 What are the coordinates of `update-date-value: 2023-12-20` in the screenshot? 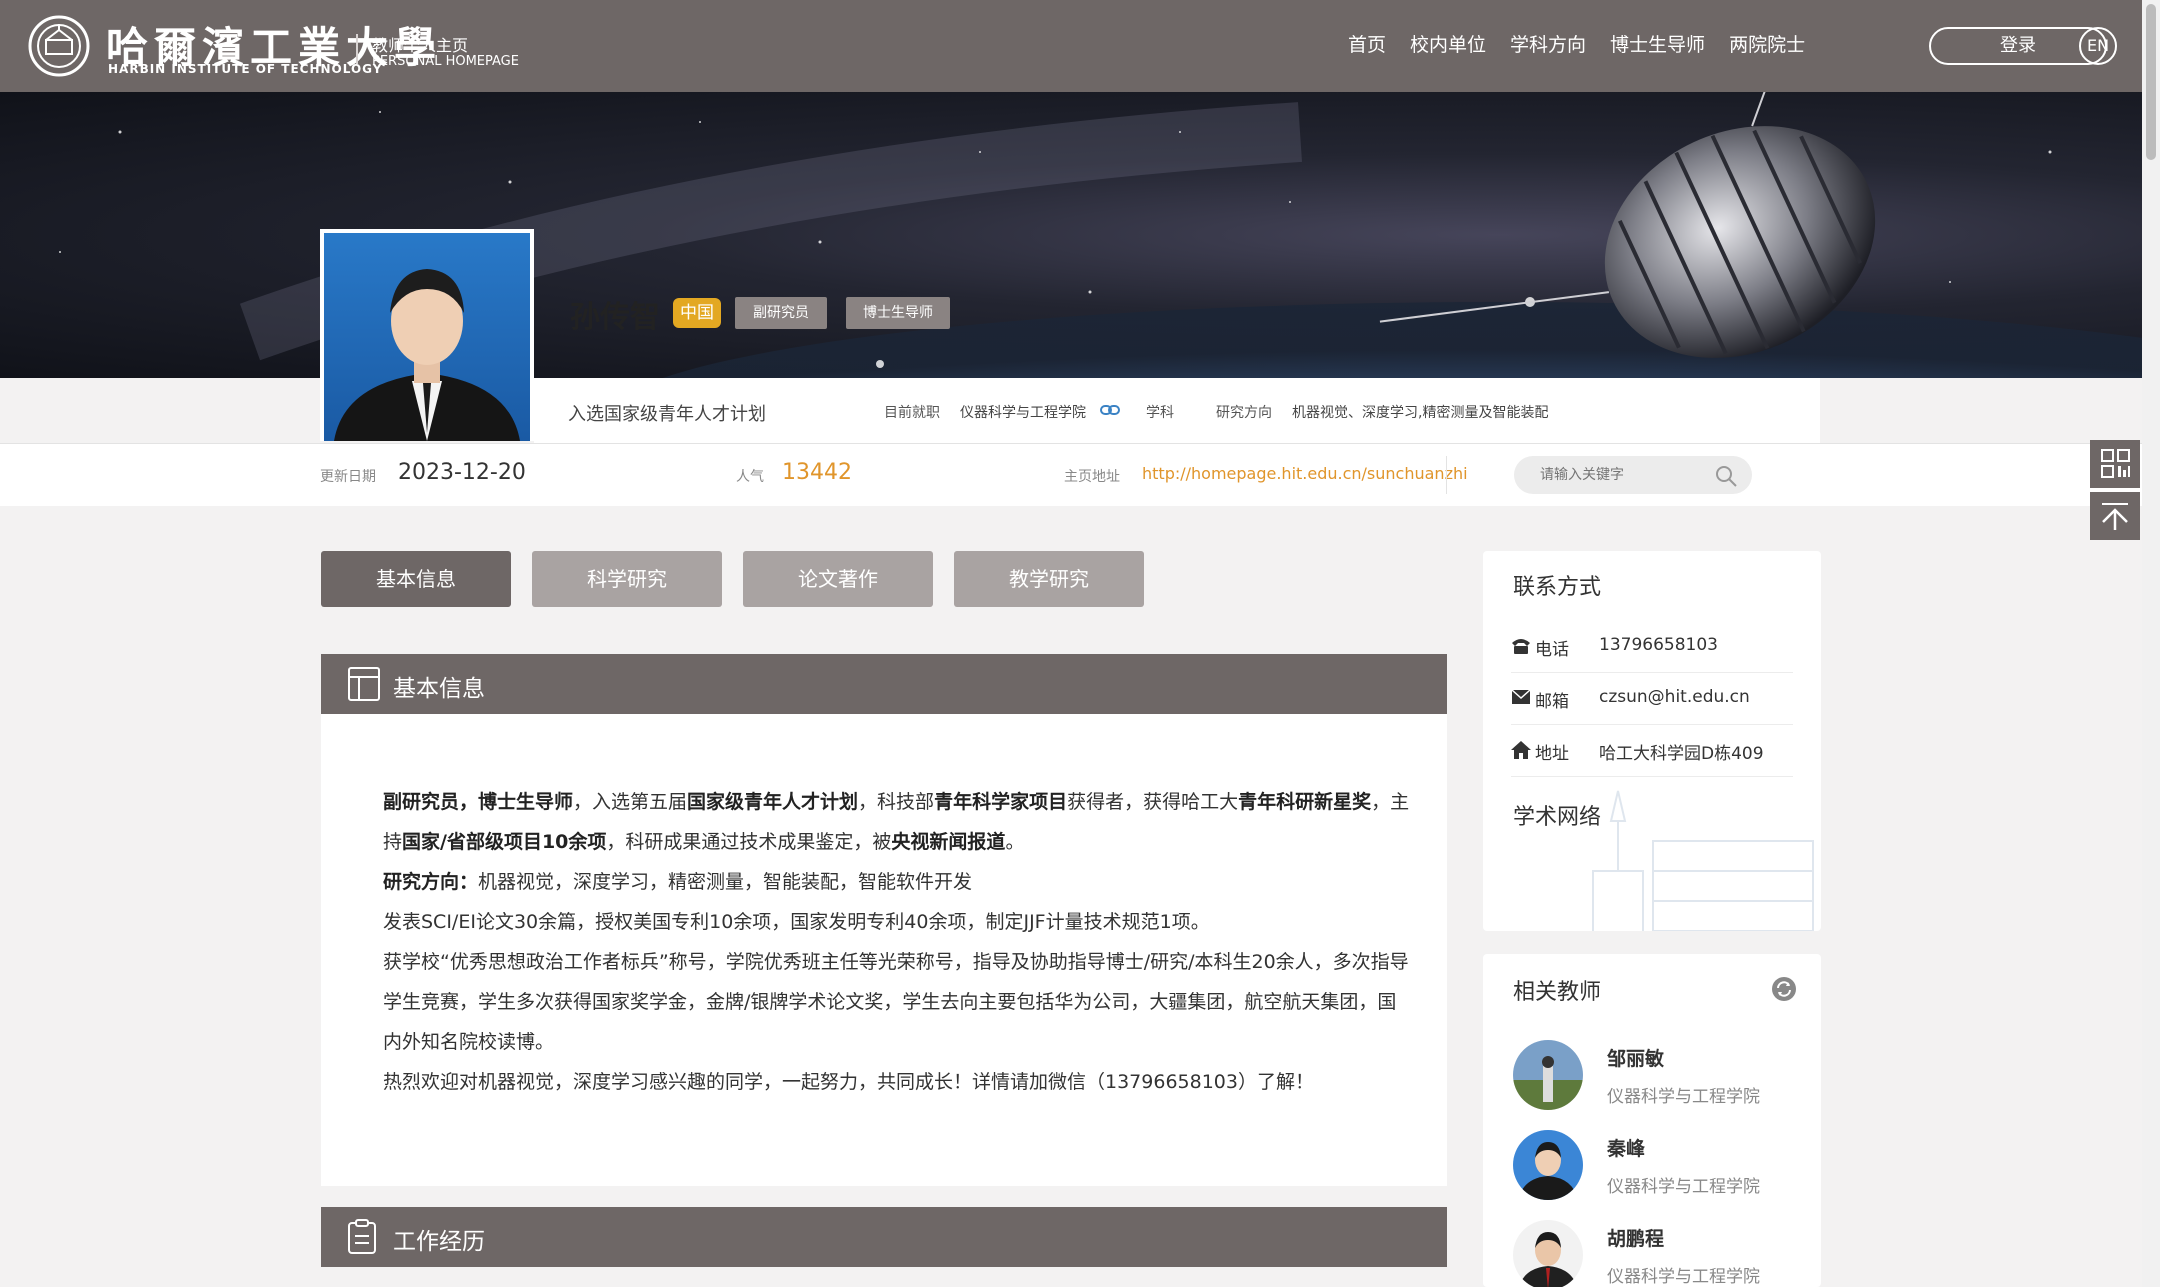 It's located at (462, 472).